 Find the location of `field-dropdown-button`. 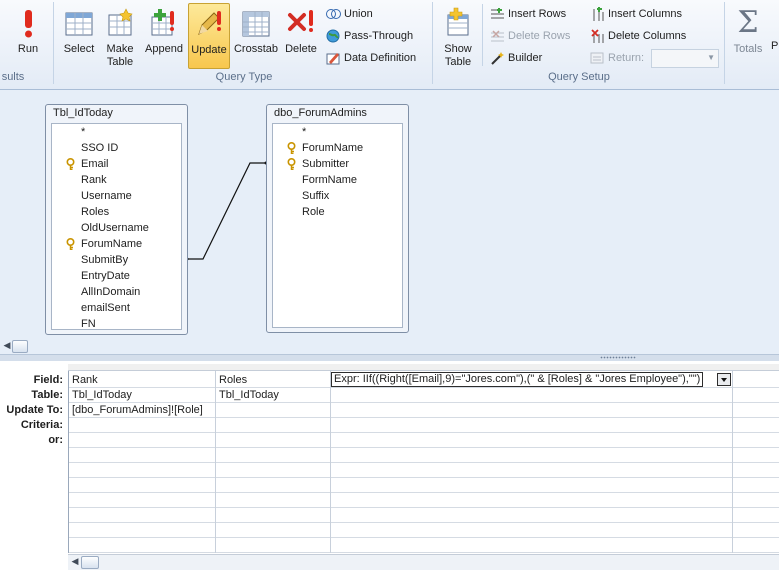

field-dropdown-button is located at coordinates (724, 379).